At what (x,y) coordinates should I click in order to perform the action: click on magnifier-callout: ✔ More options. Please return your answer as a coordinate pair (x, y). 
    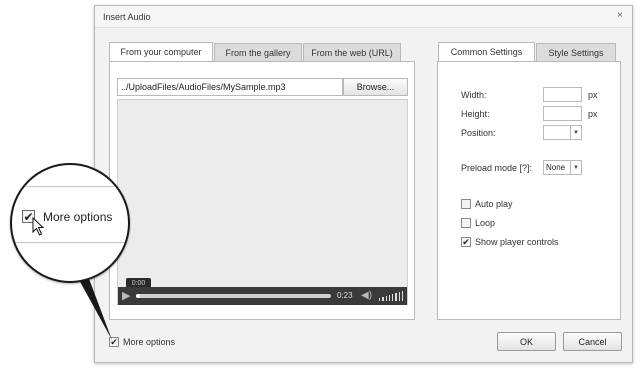
    Looking at the image, I should click on (70, 223).